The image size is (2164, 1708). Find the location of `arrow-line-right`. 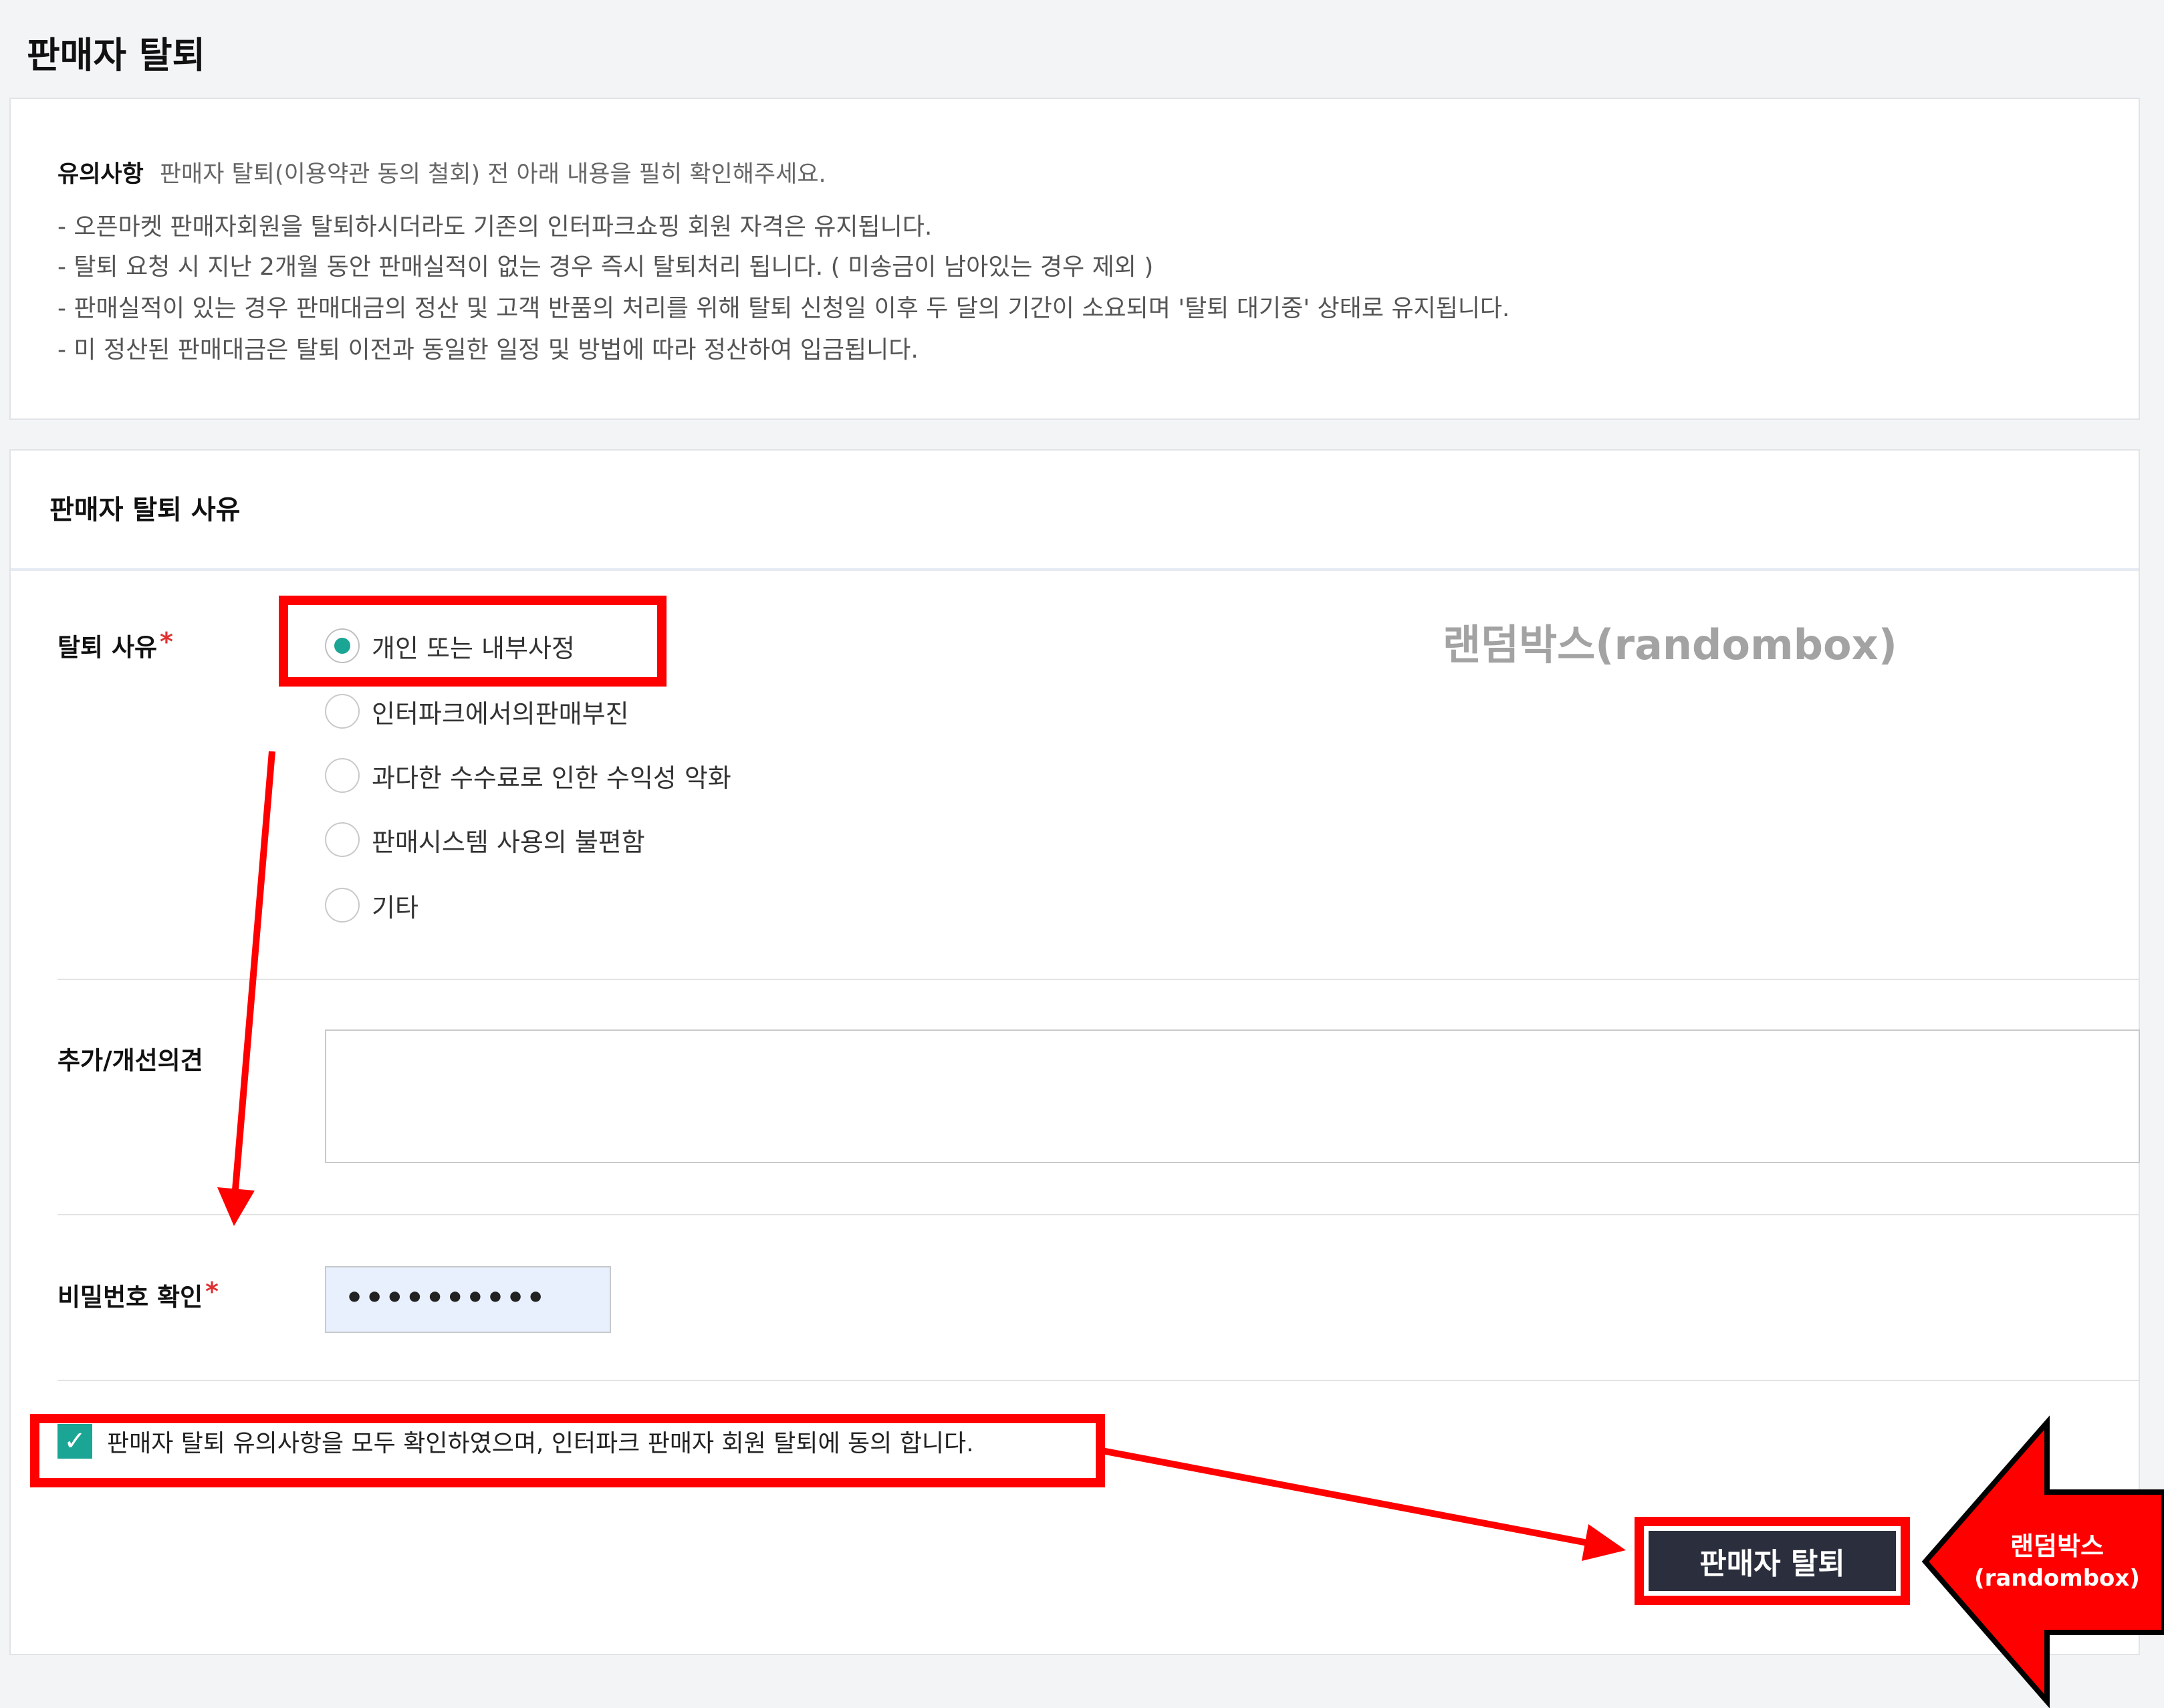

arrow-line-right is located at coordinates (1346, 1497).